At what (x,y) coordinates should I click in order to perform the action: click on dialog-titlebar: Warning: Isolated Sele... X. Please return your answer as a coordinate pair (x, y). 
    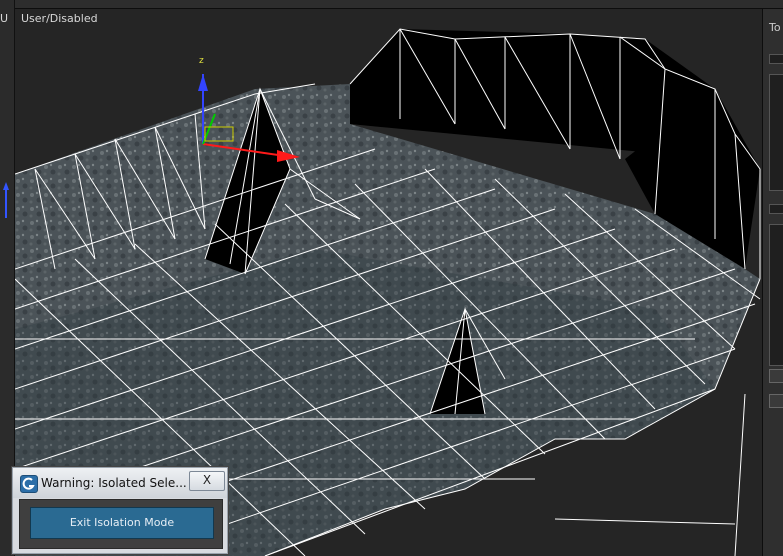
    Looking at the image, I should click on (120, 483).